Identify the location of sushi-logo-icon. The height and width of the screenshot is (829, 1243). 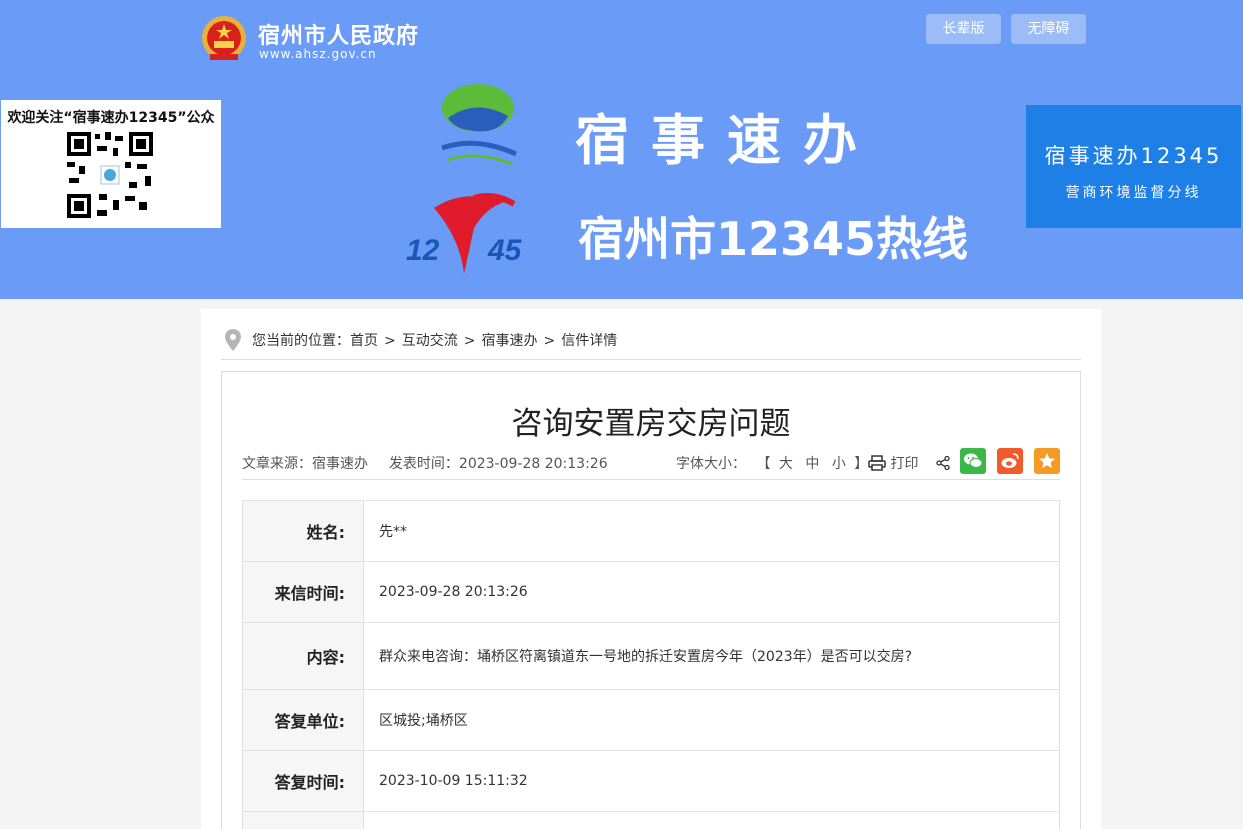
(479, 125).